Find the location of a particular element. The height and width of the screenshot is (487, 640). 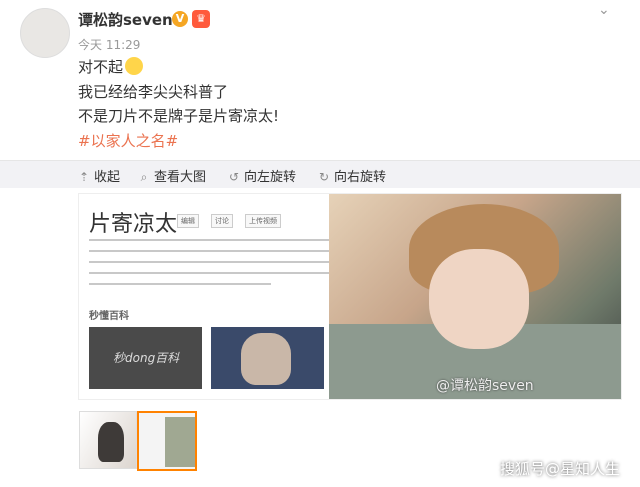

image-baike-buttons: 编辑 讨论 上传视频 is located at coordinates (237, 221).